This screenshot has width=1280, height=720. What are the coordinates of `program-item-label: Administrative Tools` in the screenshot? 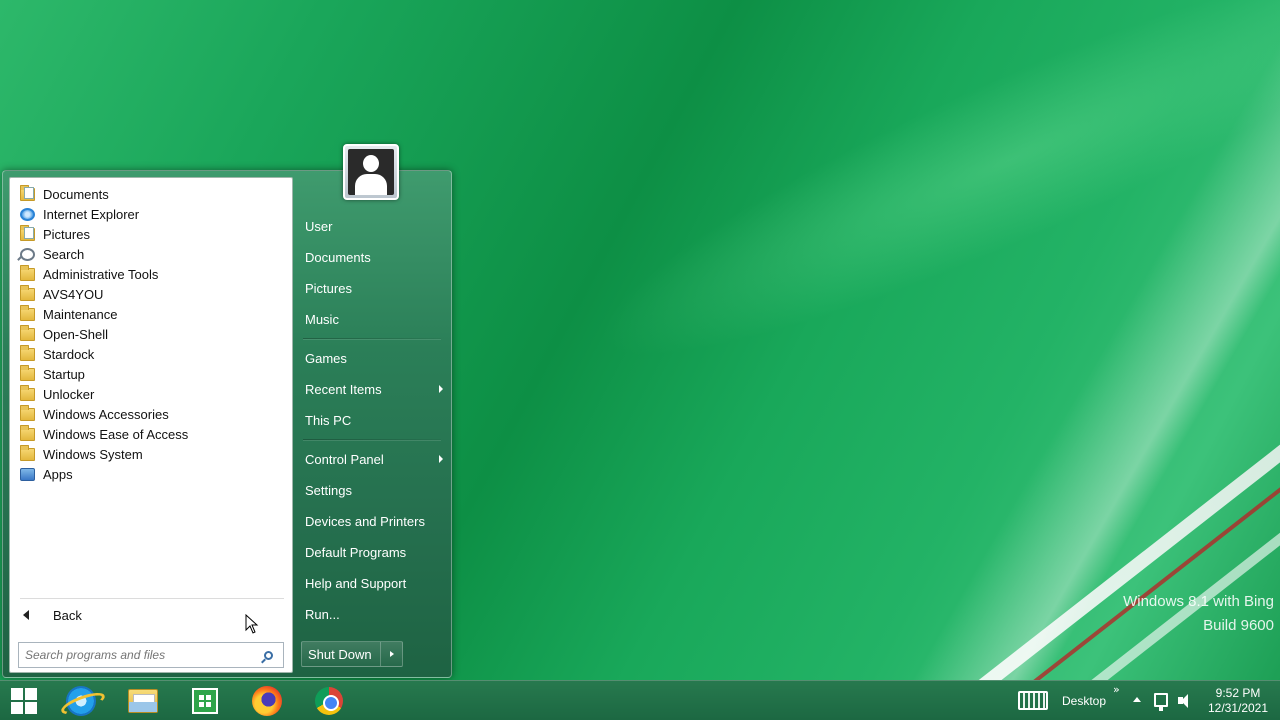 It's located at (101, 274).